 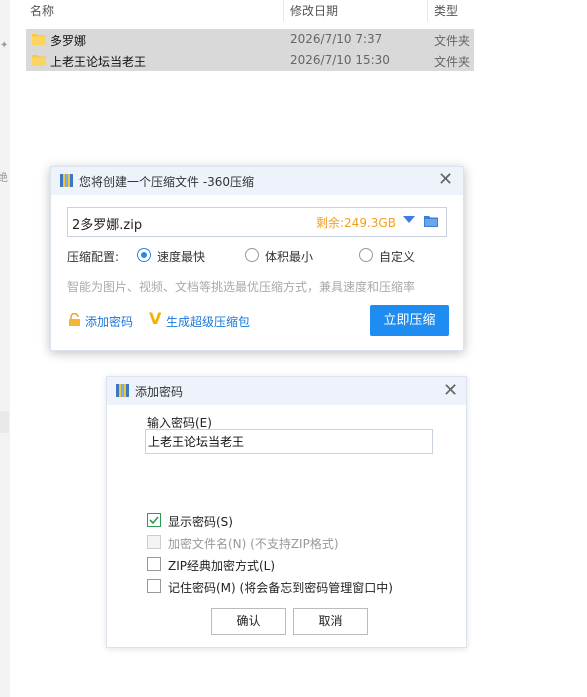 I want to click on chevron-down-icon, so click(x=409, y=219).